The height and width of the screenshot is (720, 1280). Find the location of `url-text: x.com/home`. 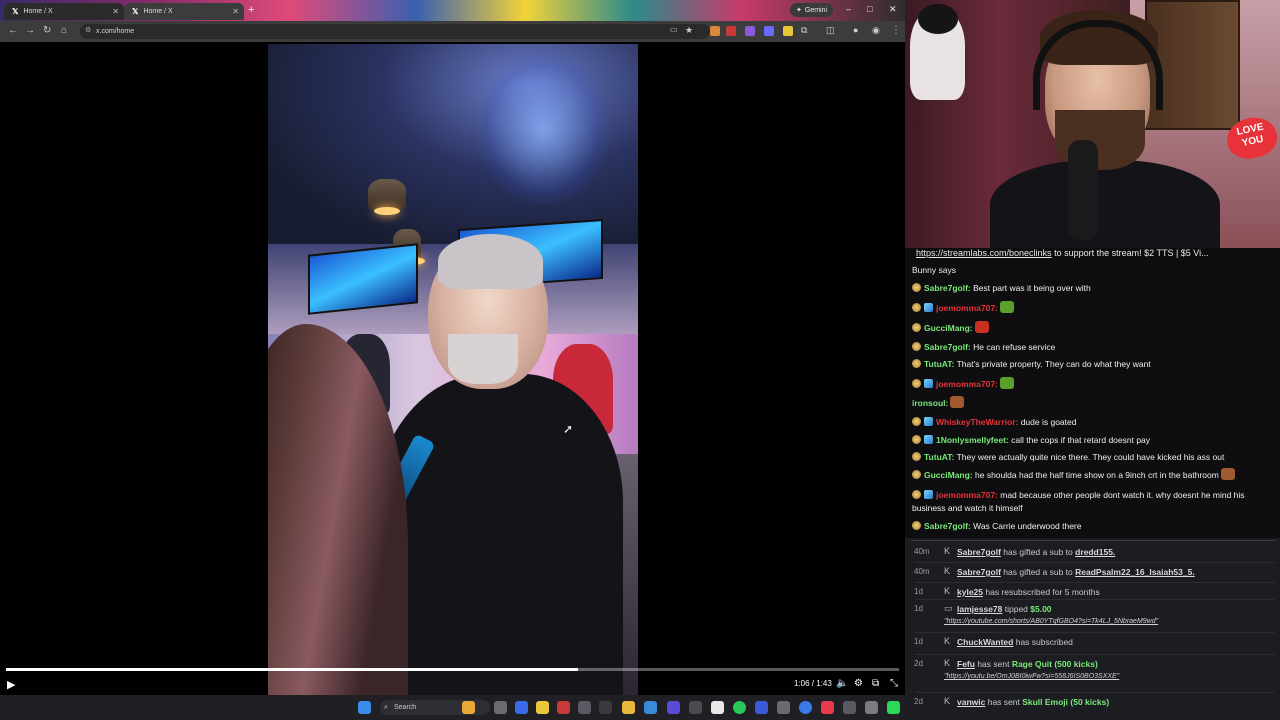

url-text: x.com/home is located at coordinates (115, 31).